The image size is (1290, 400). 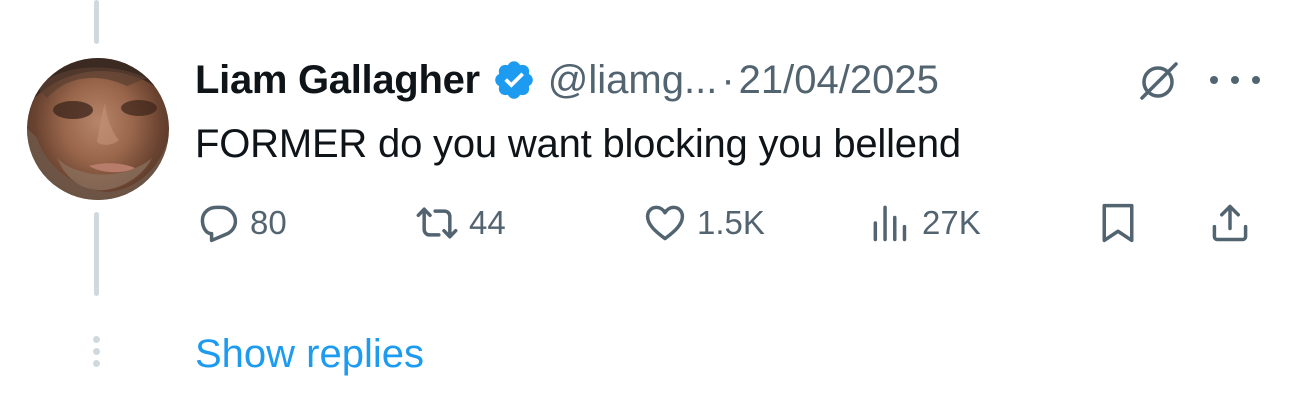 What do you see at coordinates (437, 223) in the screenshot?
I see `repost-icon` at bounding box center [437, 223].